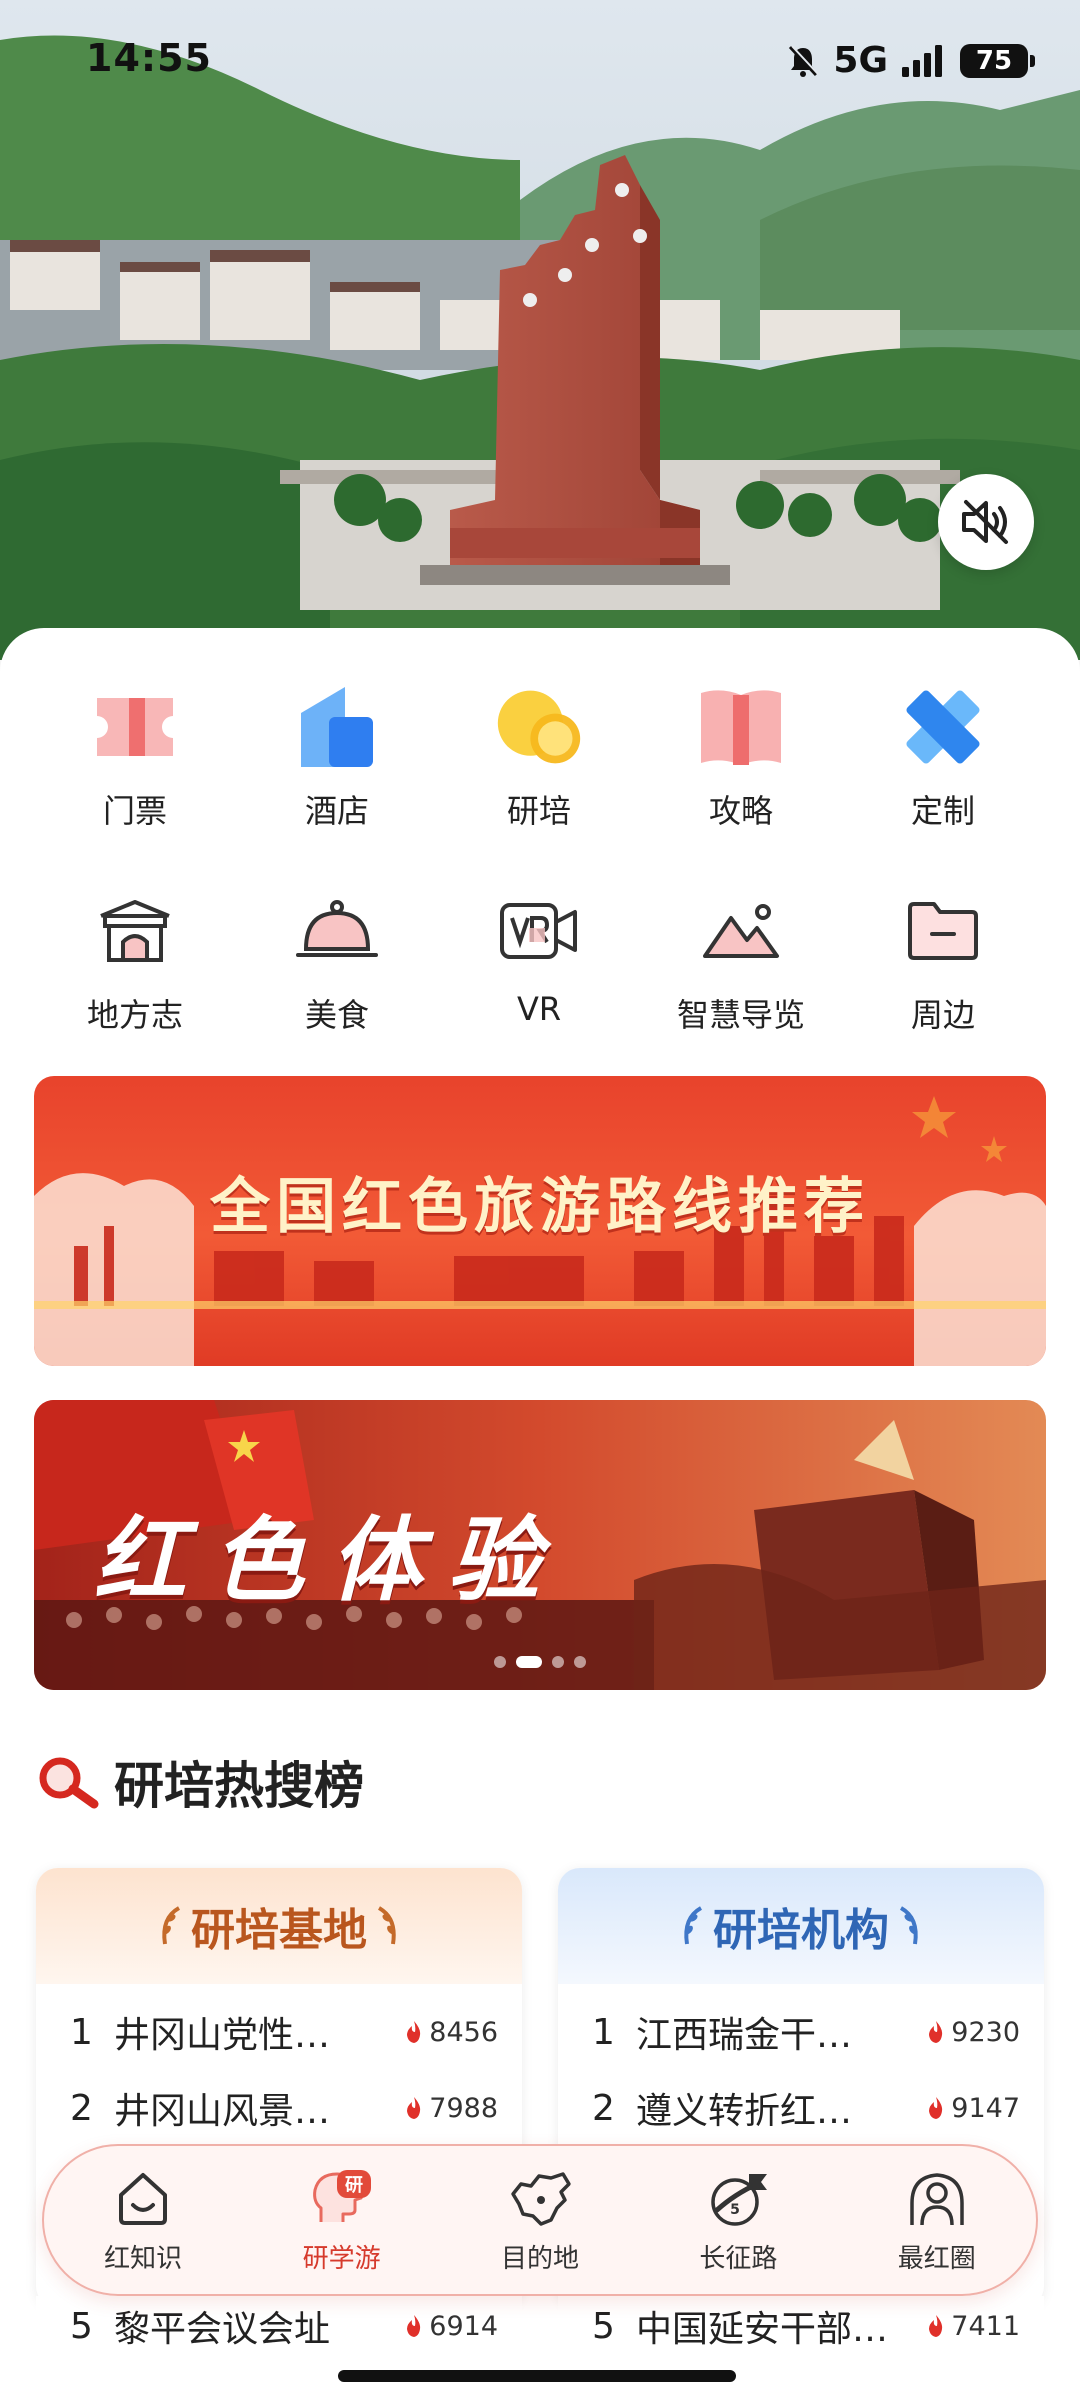  What do you see at coordinates (537, 2376) in the screenshot?
I see `home-indicator` at bounding box center [537, 2376].